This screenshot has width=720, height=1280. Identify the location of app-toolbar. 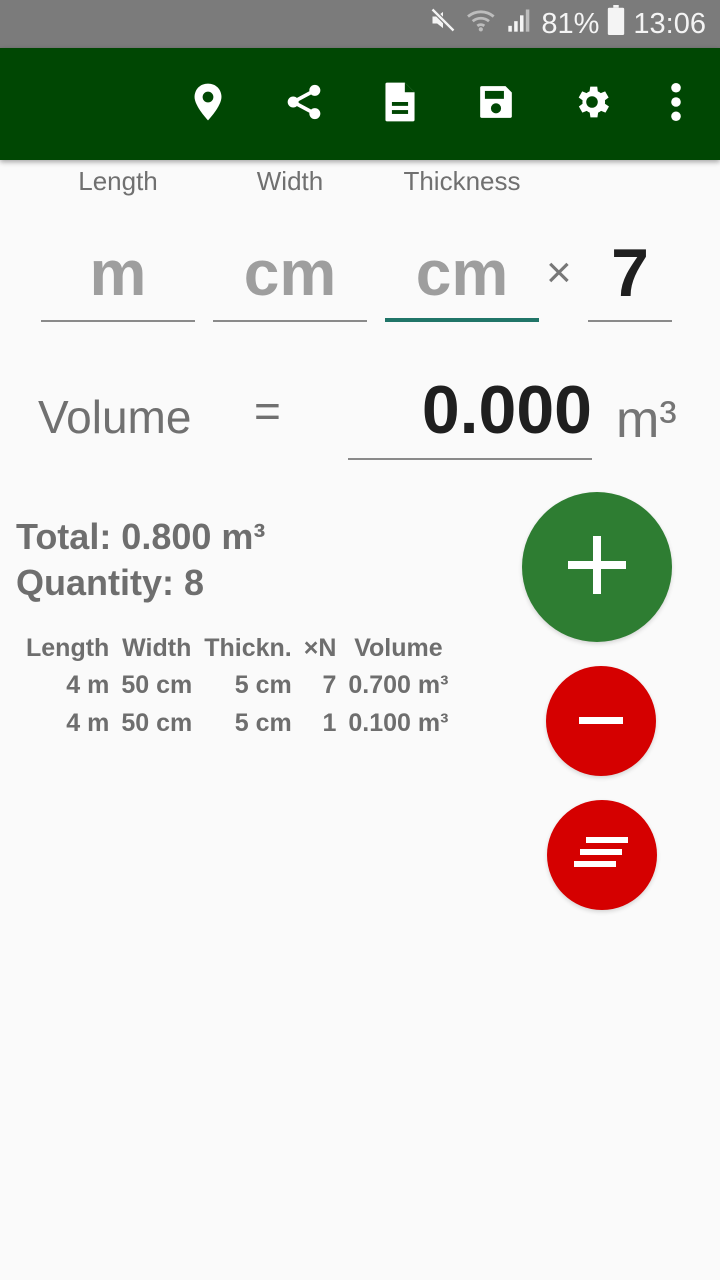
(360, 104).